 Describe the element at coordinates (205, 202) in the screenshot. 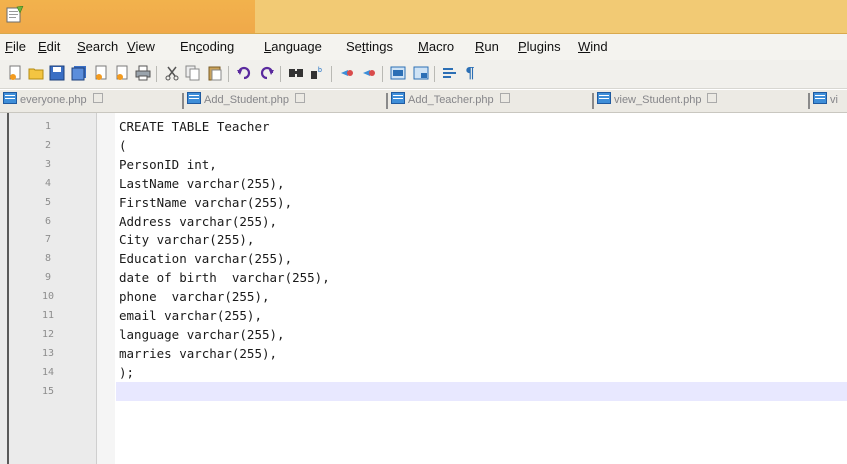

I see `code-line: FirstName varchar(255),` at that location.